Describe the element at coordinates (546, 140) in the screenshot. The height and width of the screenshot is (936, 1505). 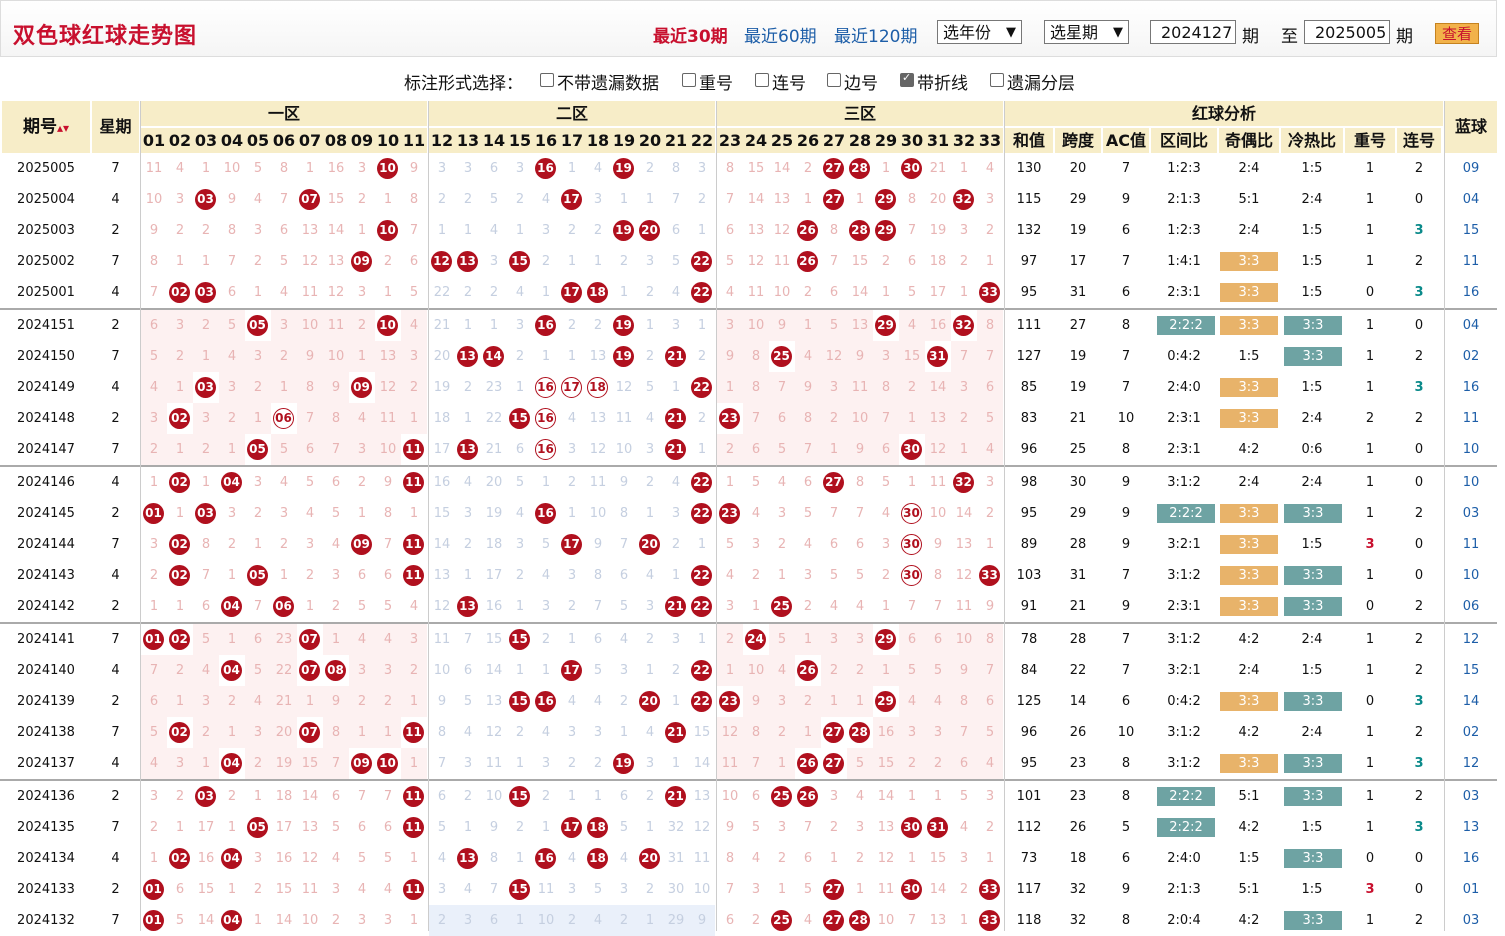
I see `number-header-16: 16` at that location.